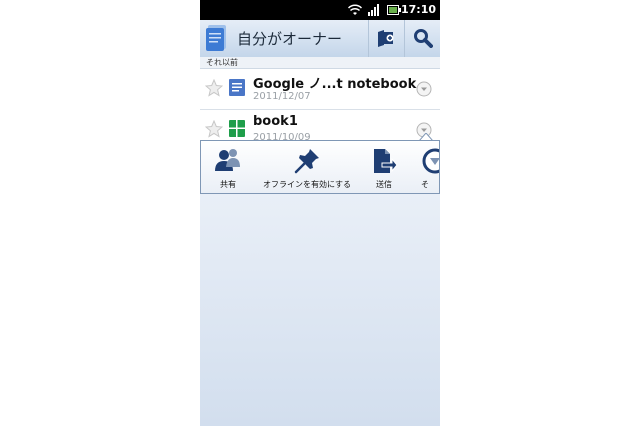 The image size is (640, 426). I want to click on search-icon, so click(423, 38).